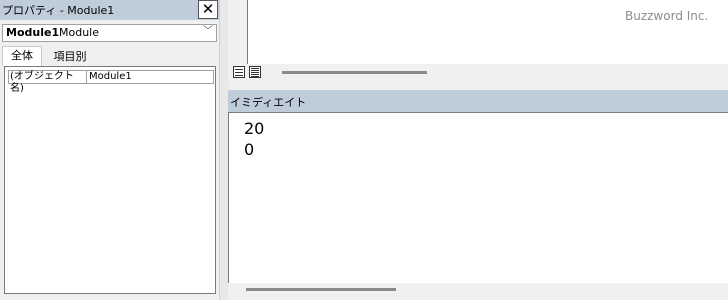  I want to click on immediate-horizontal-scrollbar, so click(321, 289).